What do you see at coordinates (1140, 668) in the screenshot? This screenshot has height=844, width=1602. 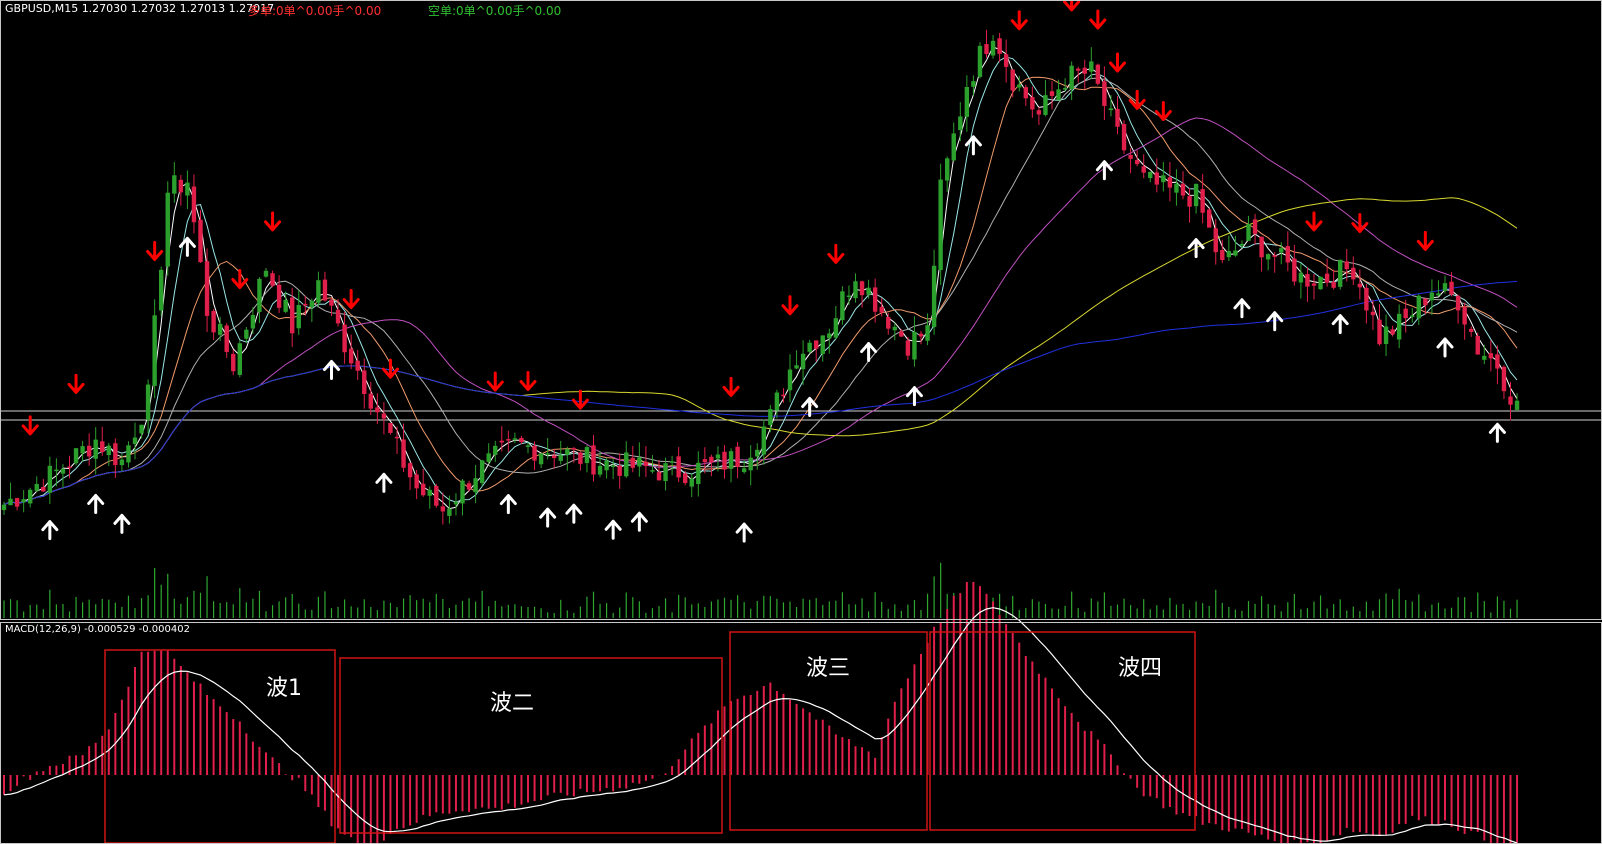 I see `wave-label-4: 波四` at bounding box center [1140, 668].